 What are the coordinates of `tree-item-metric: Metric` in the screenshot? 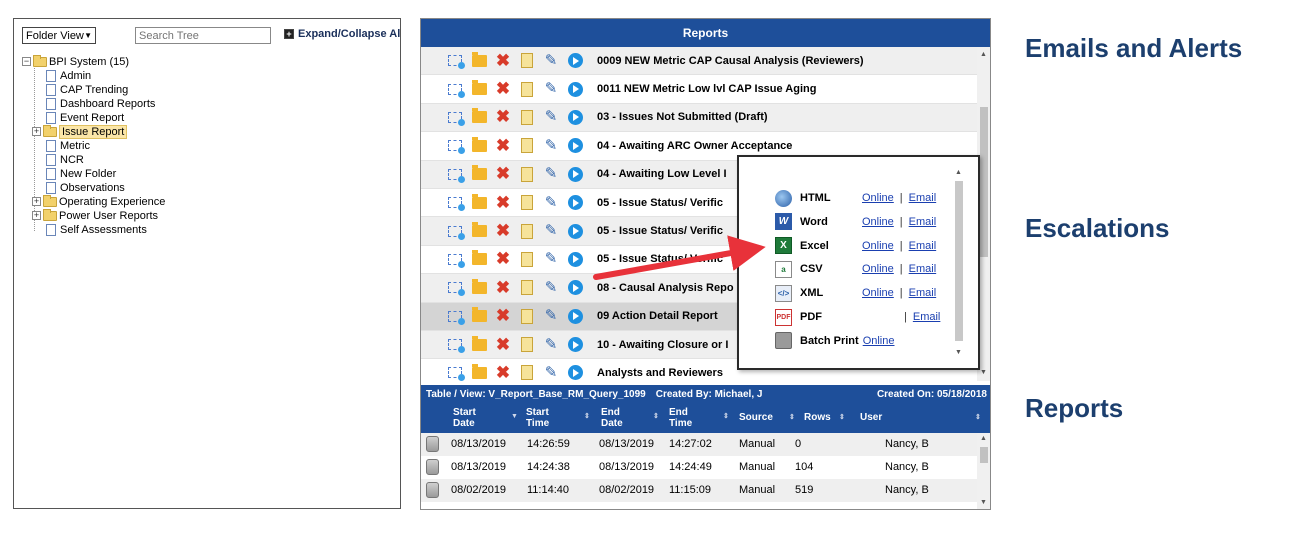 It's located at (68, 145).